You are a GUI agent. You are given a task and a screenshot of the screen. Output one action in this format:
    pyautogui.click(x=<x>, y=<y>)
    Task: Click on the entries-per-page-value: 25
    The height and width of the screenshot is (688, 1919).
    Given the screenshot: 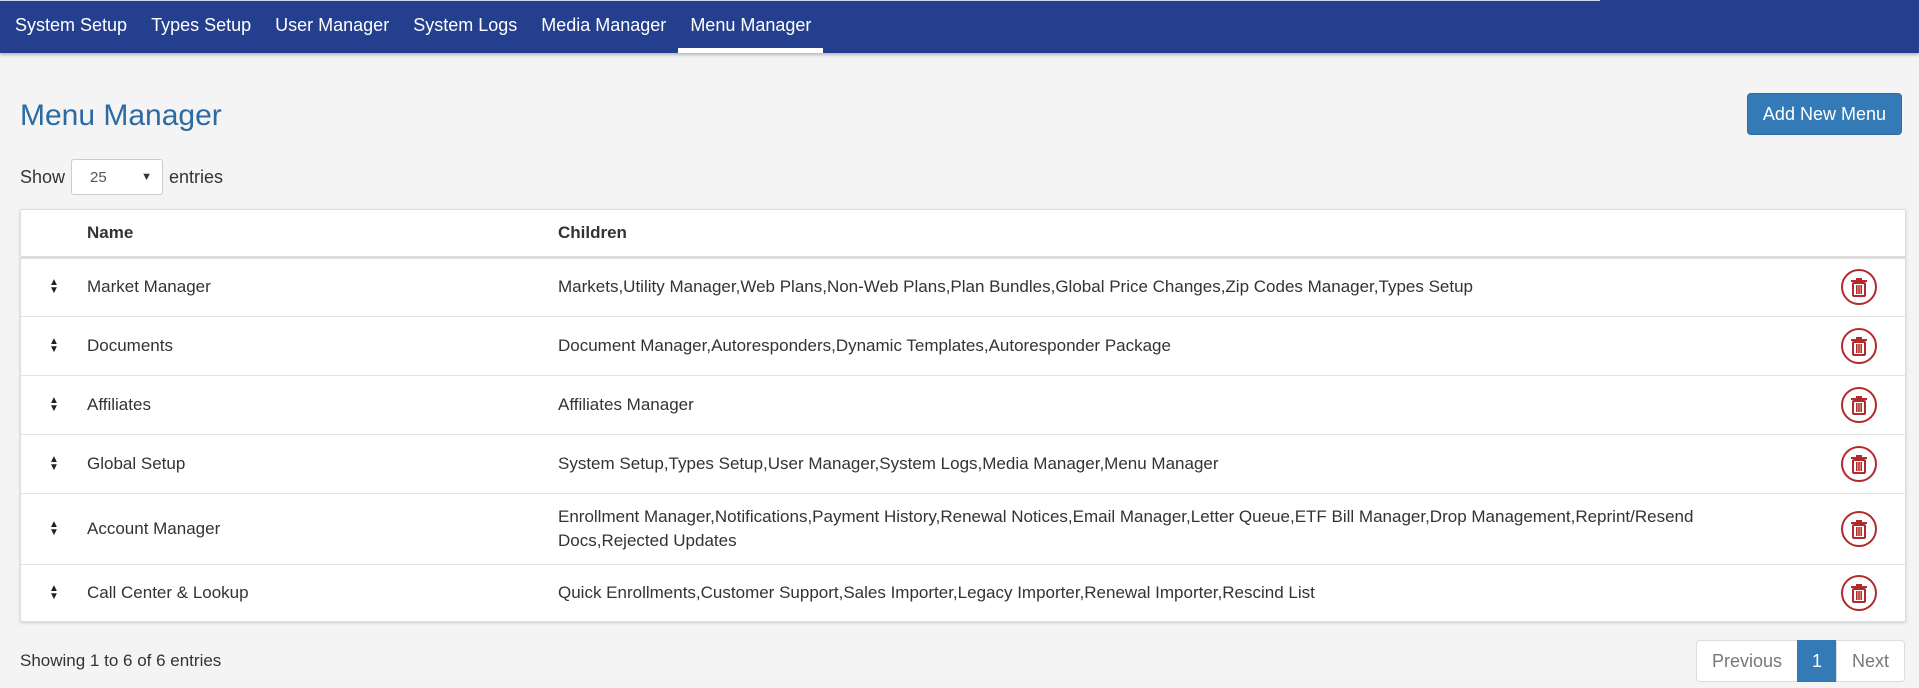 What is the action you would take?
    pyautogui.click(x=98, y=177)
    